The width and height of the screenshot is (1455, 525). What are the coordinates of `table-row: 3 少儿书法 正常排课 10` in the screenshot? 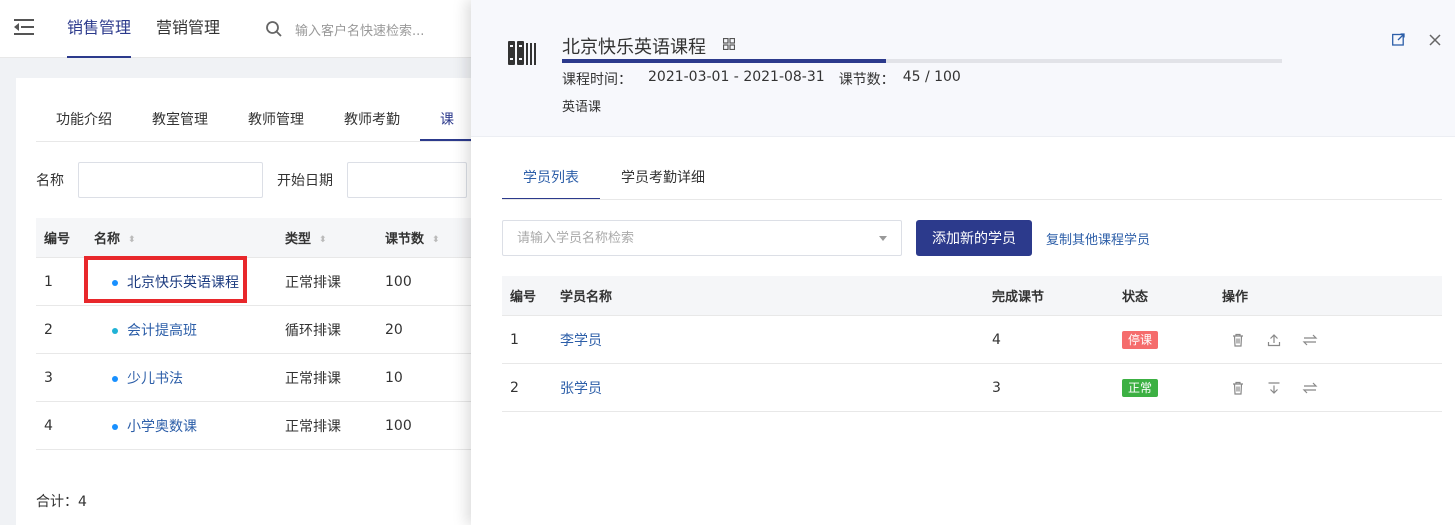 It's located at (261, 378).